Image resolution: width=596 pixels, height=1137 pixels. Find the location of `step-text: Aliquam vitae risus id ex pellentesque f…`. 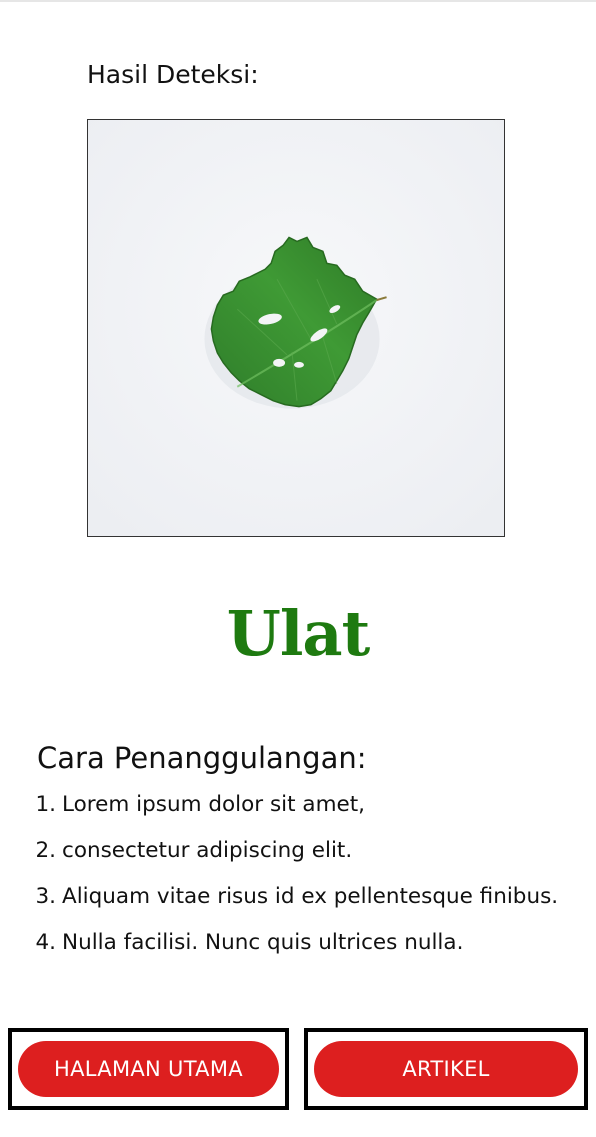

step-text: Aliquam vitae risus id ex pellentesque f… is located at coordinates (310, 896).